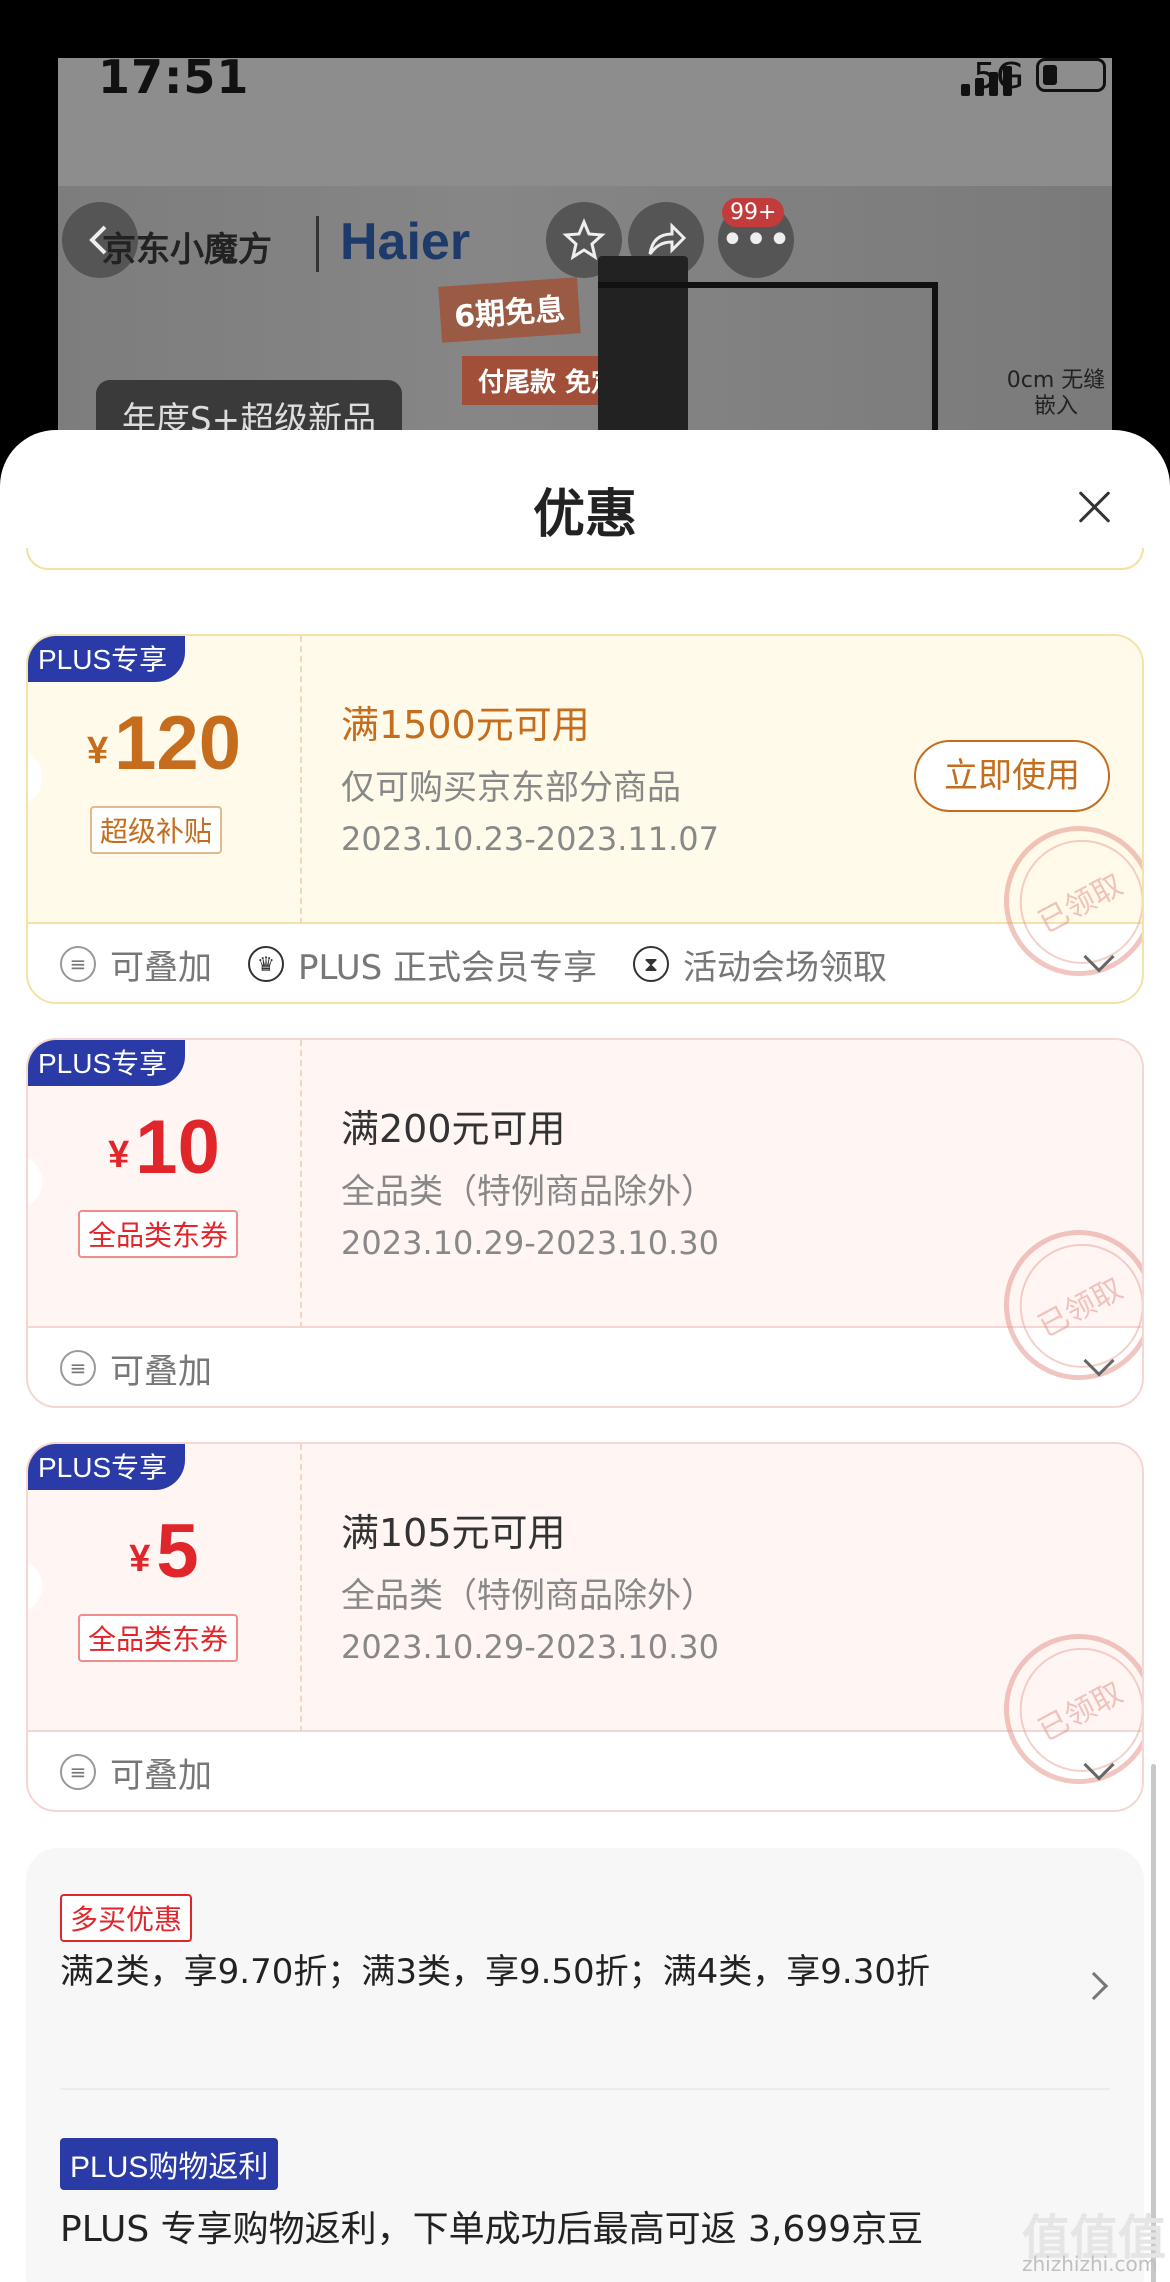 The image size is (1170, 2282). Describe the element at coordinates (785, 967) in the screenshot. I see `footer-label: 活动会场领取` at that location.